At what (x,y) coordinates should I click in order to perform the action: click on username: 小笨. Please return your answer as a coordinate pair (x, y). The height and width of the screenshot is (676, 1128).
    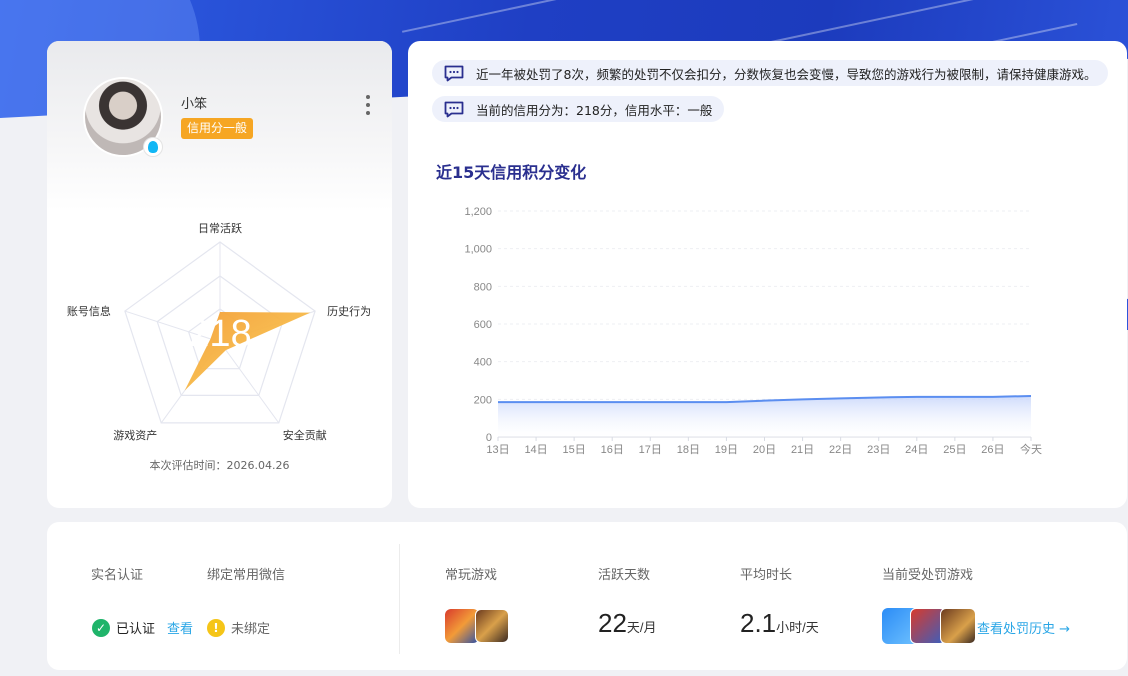
    Looking at the image, I should click on (194, 104).